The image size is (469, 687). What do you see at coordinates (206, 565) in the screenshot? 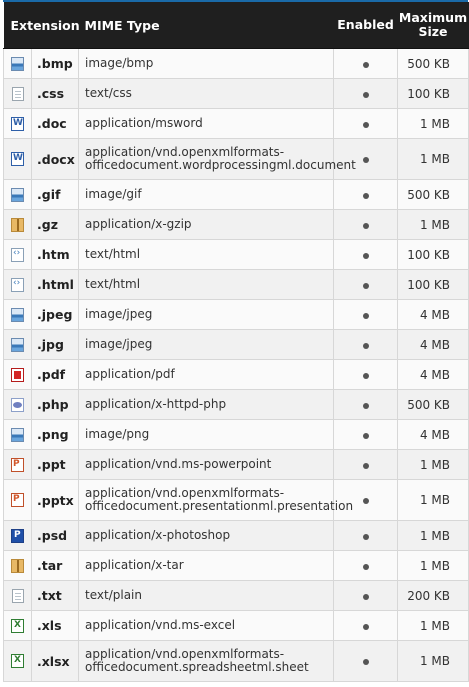
I see `mime-type-cell: application/x-tar` at bounding box center [206, 565].